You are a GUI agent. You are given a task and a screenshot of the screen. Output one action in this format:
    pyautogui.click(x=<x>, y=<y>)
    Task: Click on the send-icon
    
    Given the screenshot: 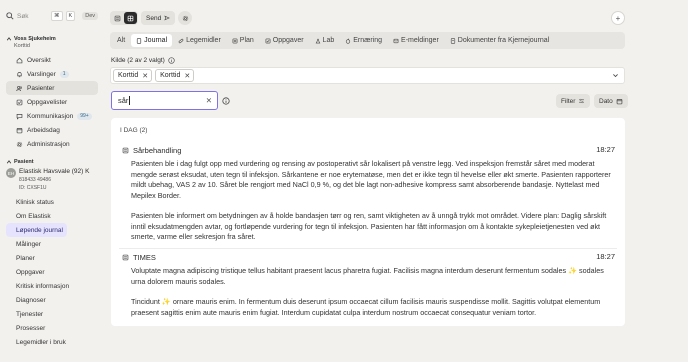 What is the action you would take?
    pyautogui.click(x=167, y=18)
    